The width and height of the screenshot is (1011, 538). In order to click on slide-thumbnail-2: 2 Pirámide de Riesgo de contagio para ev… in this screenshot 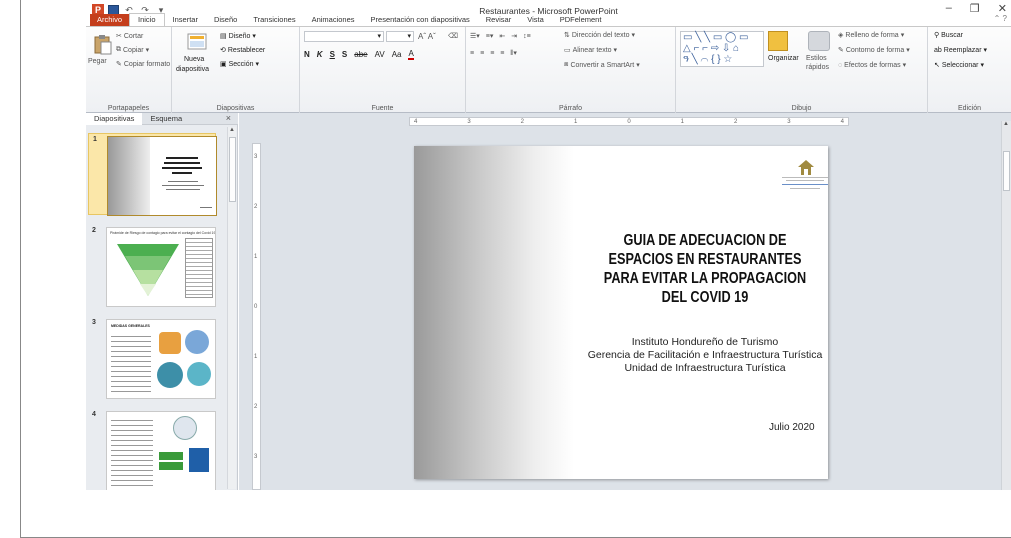, I will do `click(152, 266)`.